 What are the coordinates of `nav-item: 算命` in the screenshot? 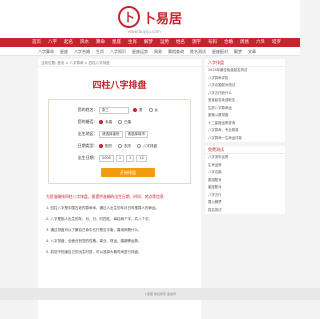 It's located at (100, 42).